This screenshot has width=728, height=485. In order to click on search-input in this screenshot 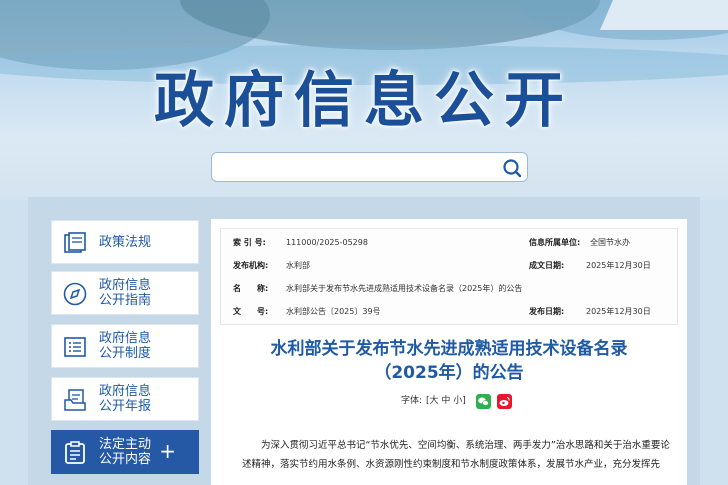, I will do `click(355, 167)`.